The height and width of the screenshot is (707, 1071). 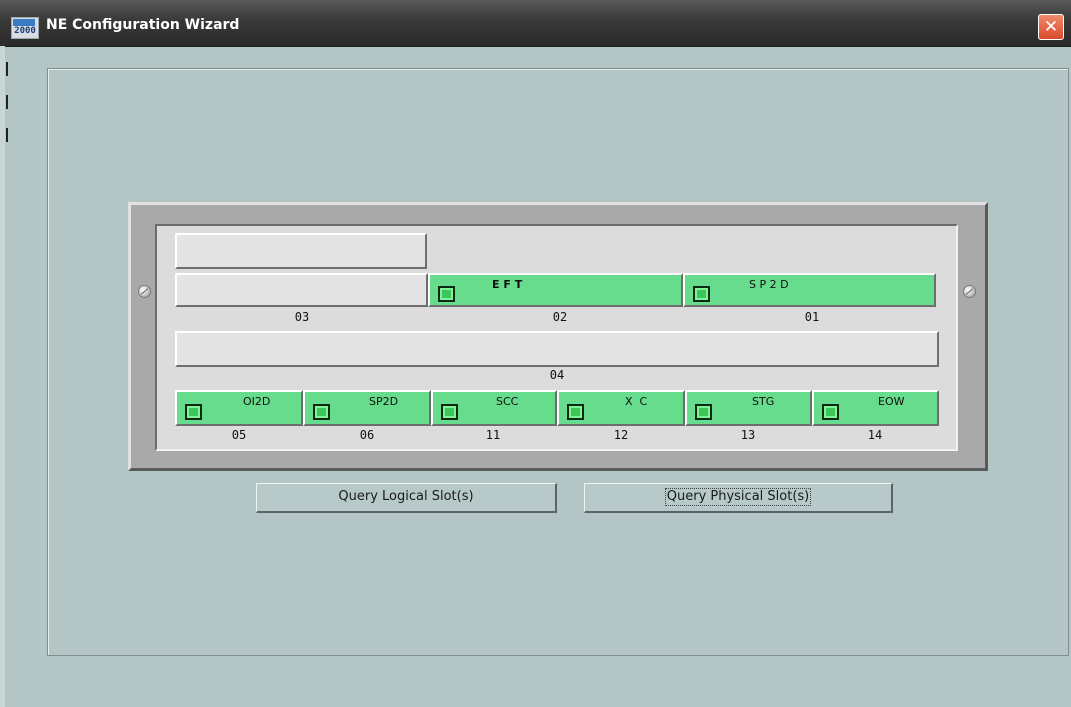 I want to click on slot-11-card-scc: SCC, so click(x=494, y=408).